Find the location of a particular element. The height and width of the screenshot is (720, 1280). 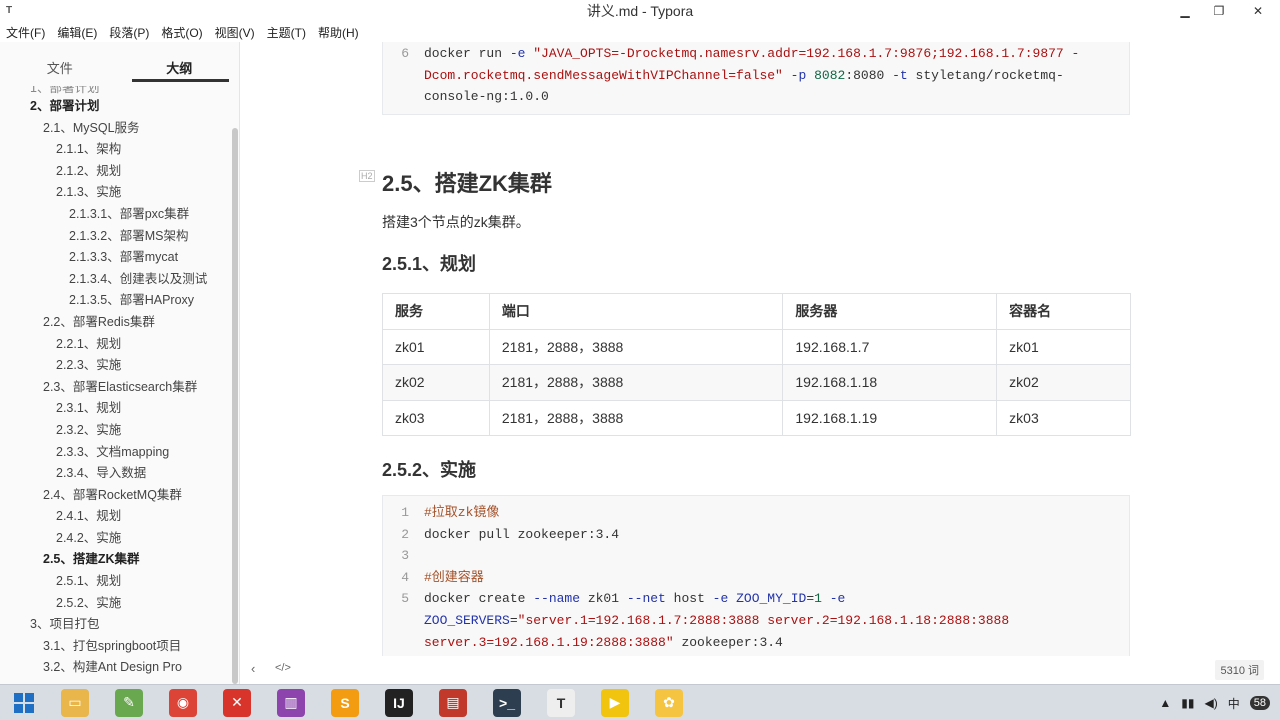

menu-item-2: 段落(P) is located at coordinates (129, 32).